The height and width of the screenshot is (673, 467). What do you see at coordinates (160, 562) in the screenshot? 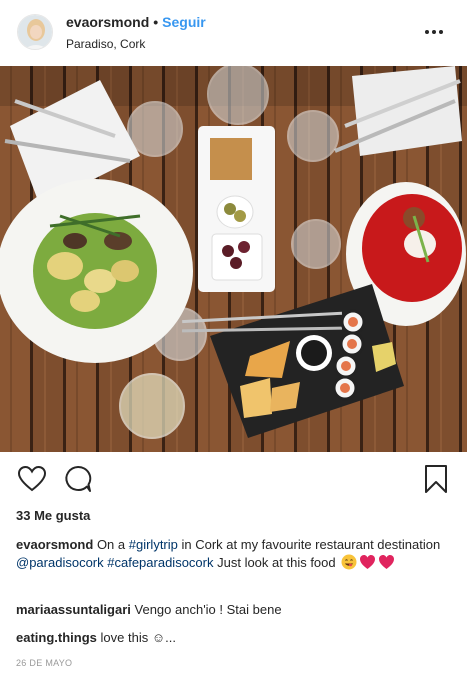
I see `hashtag-link: #cafeparadisocork` at bounding box center [160, 562].